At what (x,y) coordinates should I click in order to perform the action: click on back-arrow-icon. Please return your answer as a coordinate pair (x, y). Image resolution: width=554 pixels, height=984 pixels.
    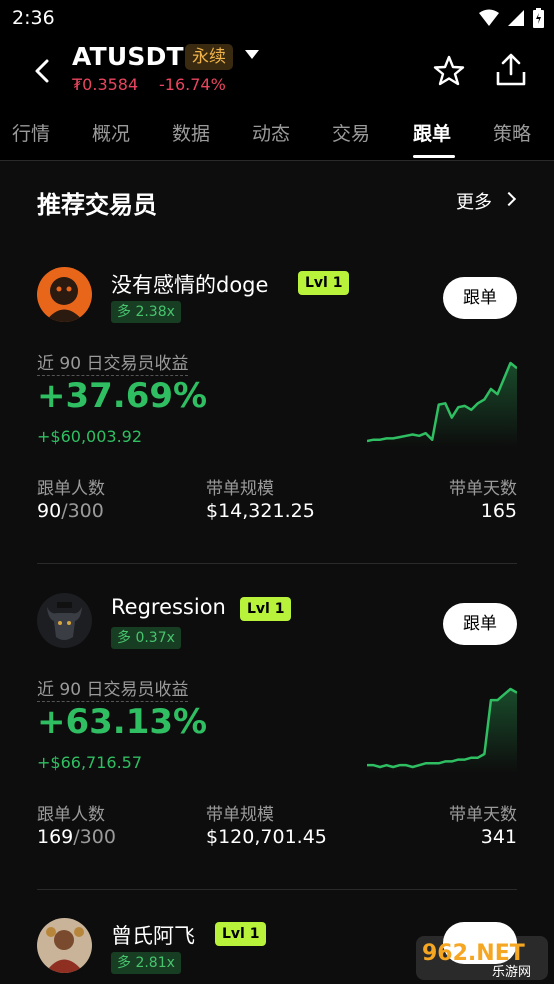
    Looking at the image, I should click on (43, 71).